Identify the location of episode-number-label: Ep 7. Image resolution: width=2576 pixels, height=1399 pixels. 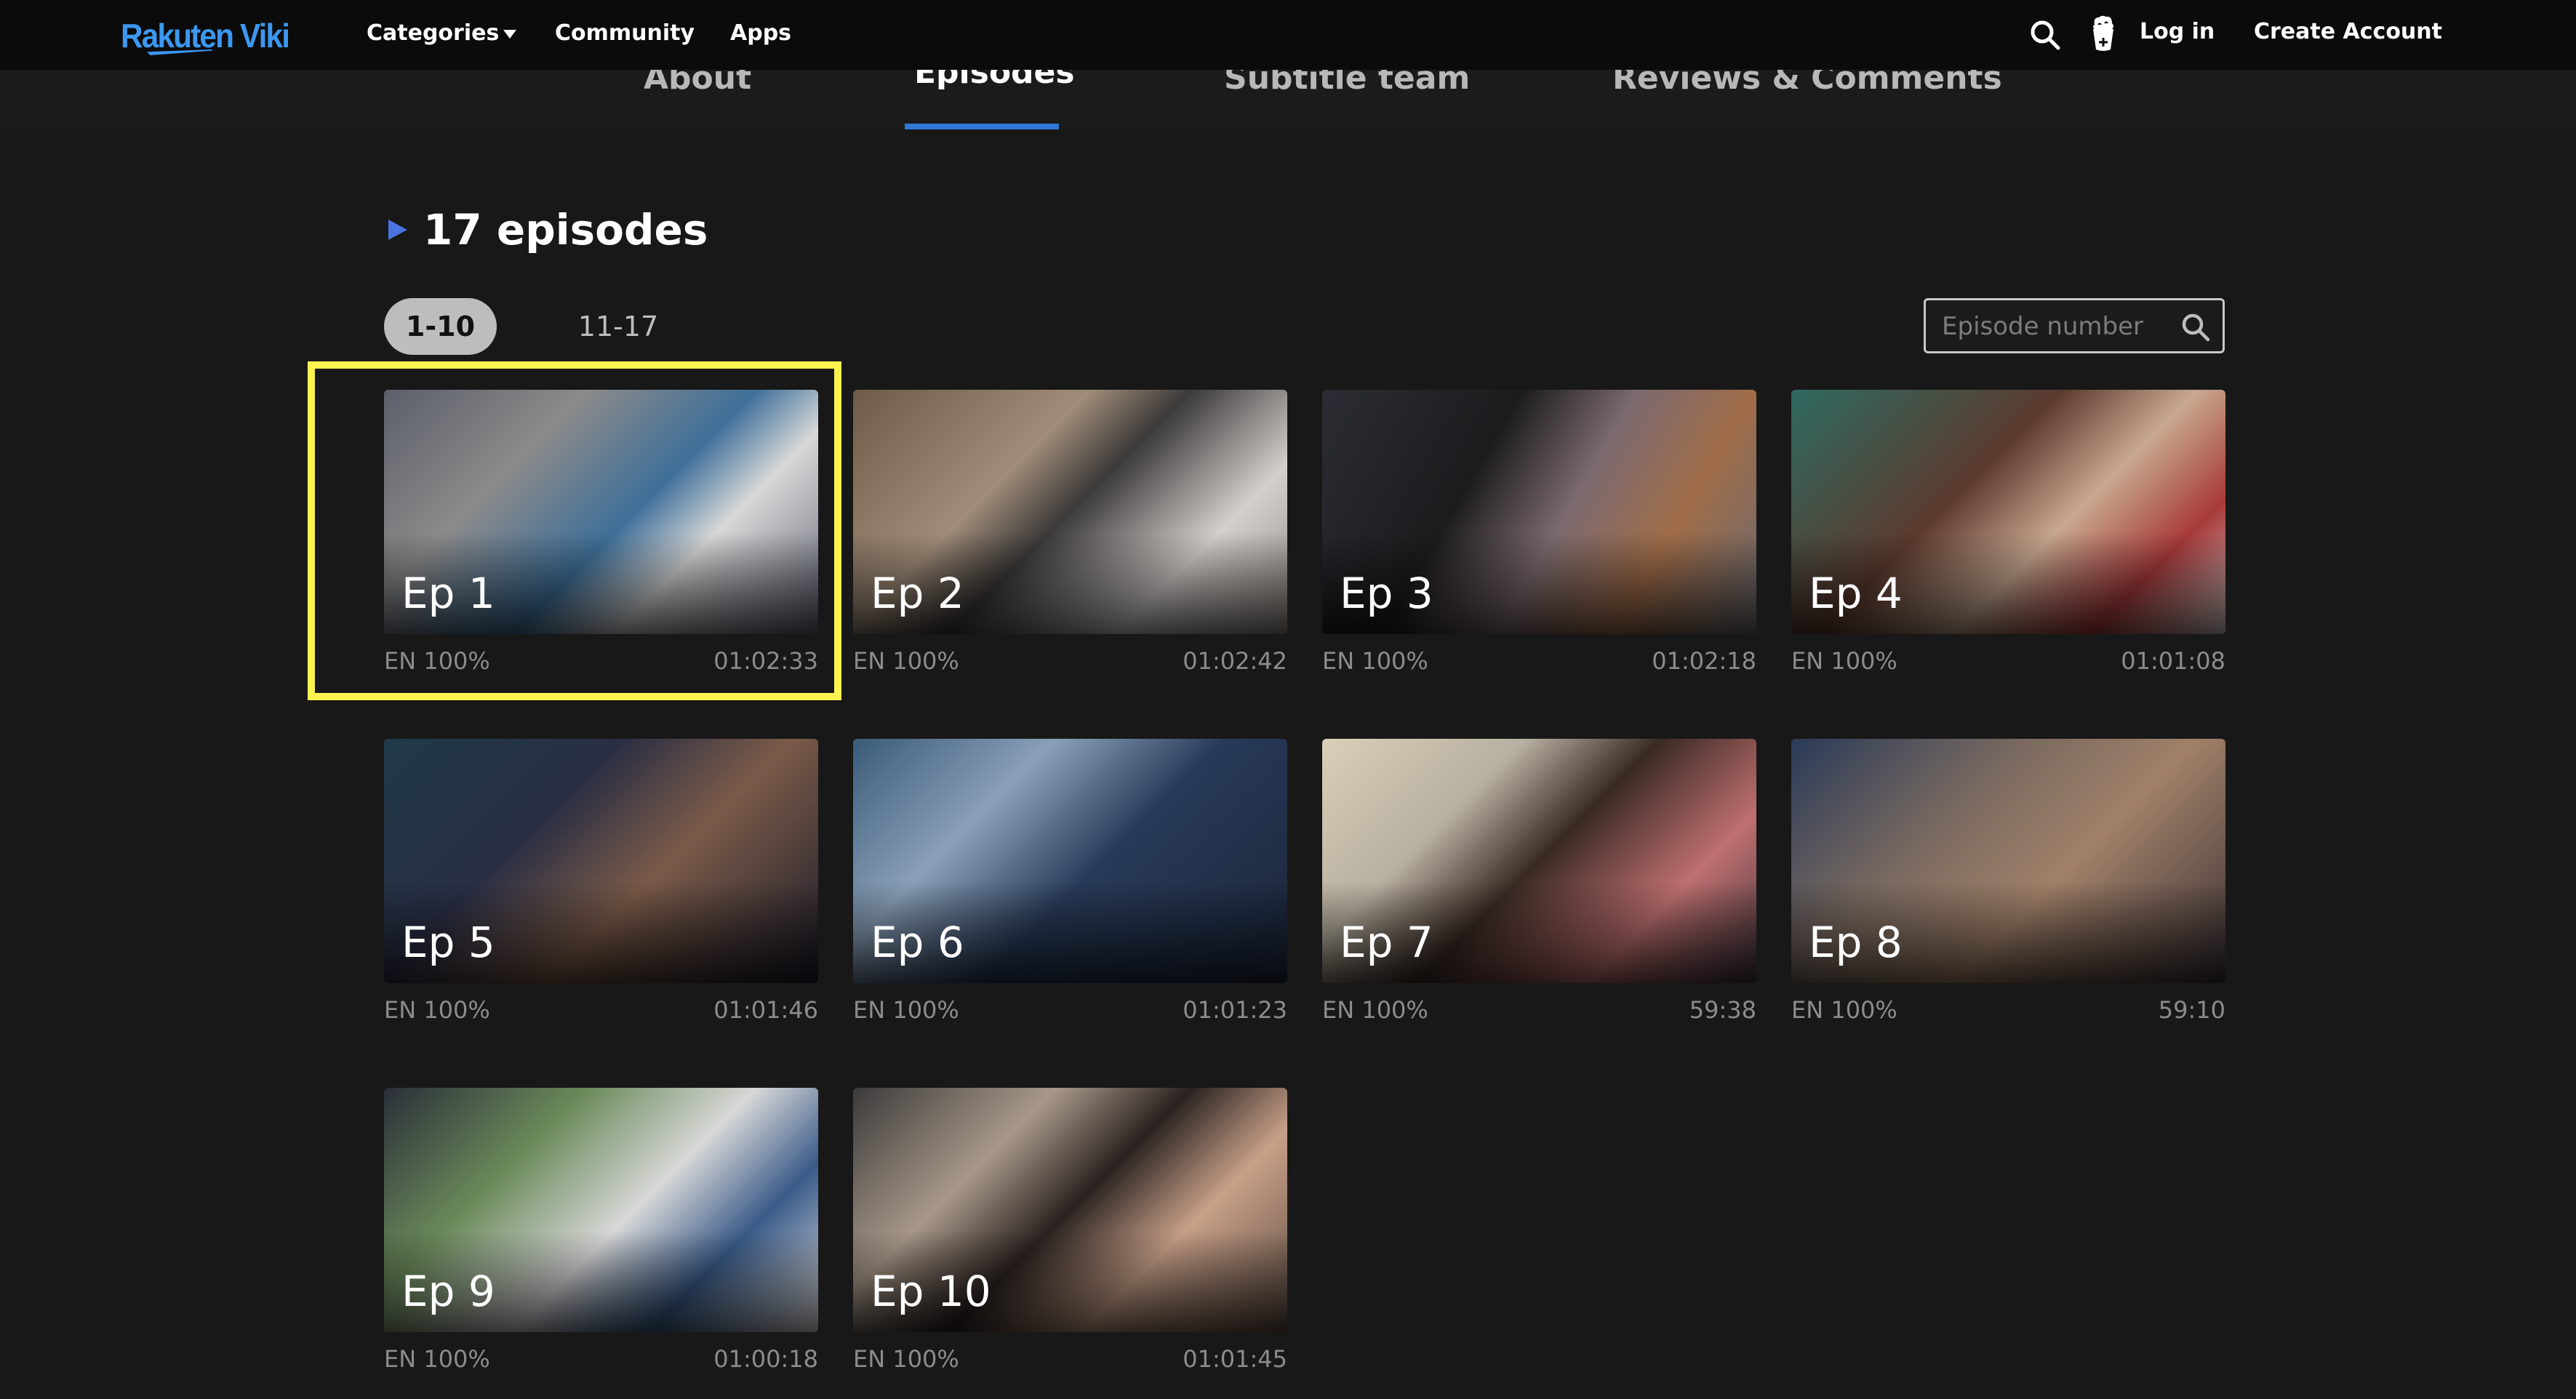
(1386, 943).